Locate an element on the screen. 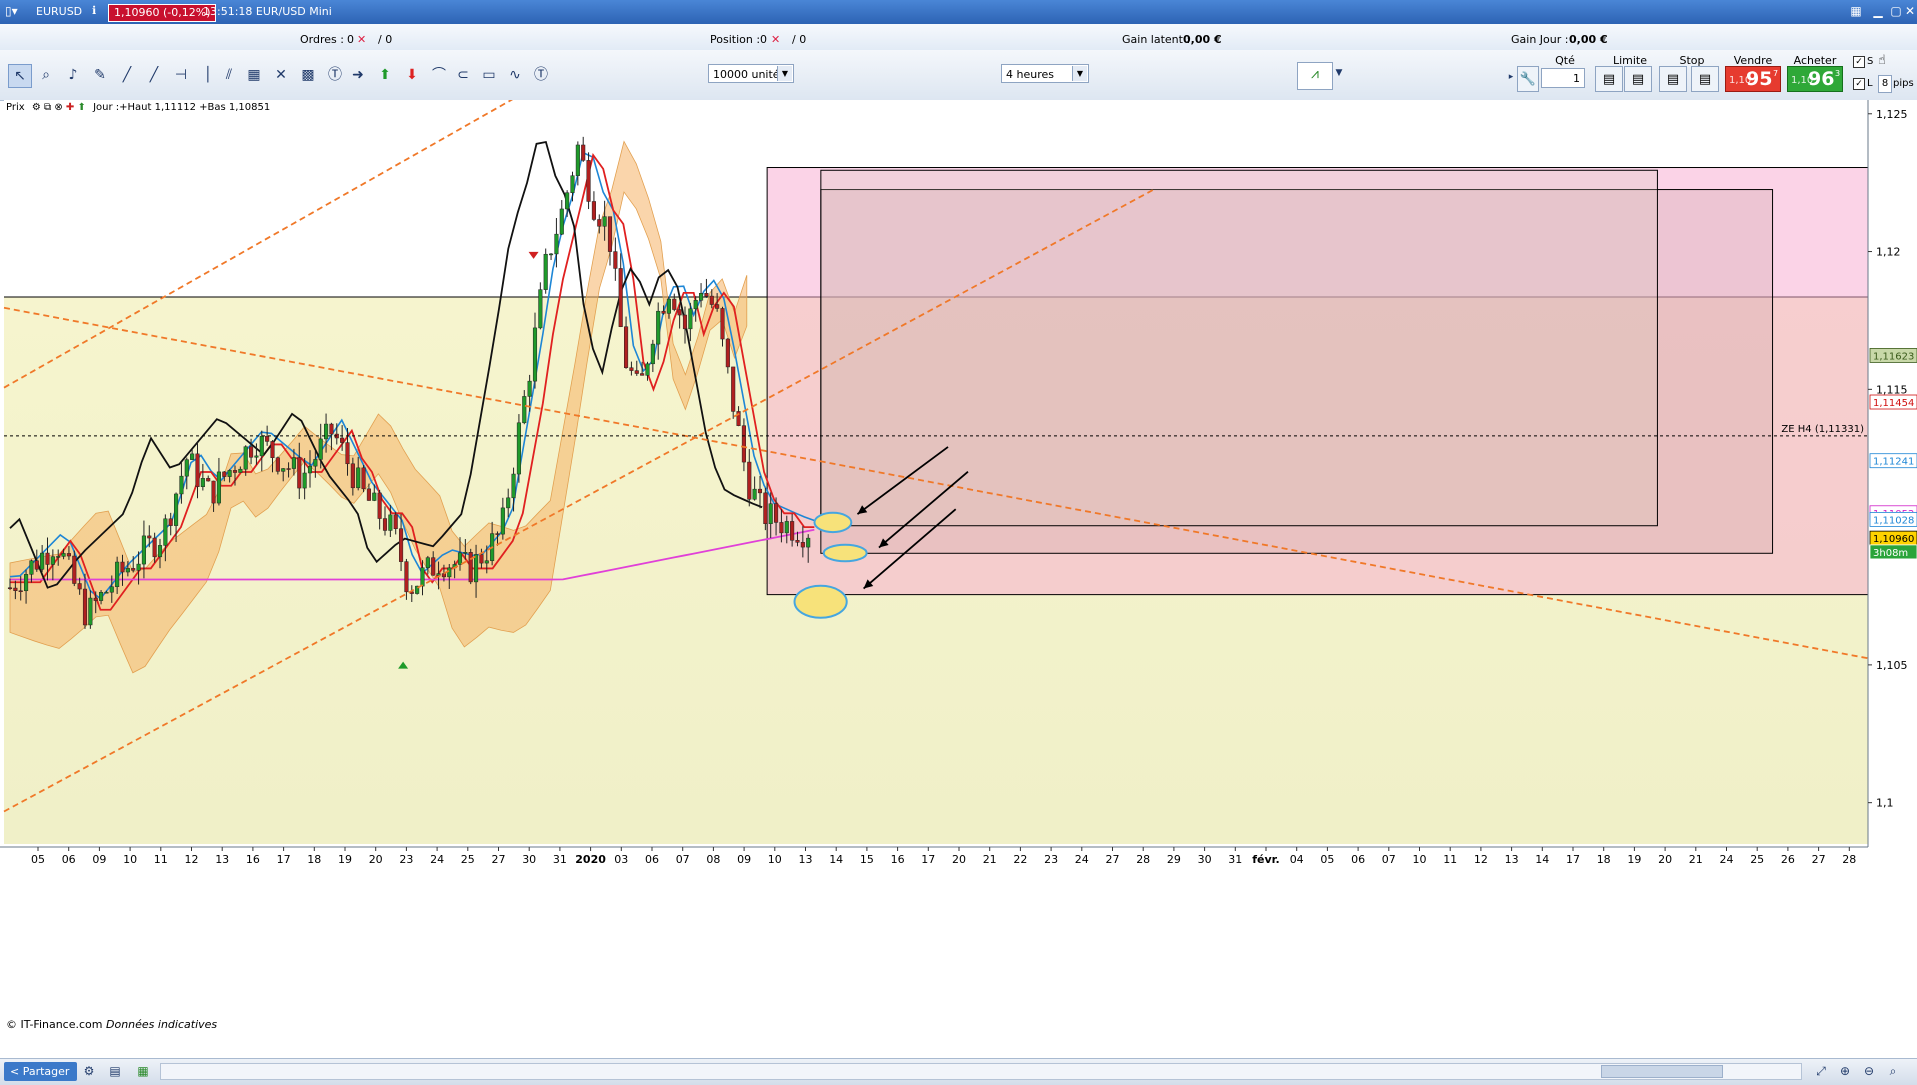 The image size is (1917, 1085). price-change-badge: 1,10960 (-0,12%) is located at coordinates (162, 13).